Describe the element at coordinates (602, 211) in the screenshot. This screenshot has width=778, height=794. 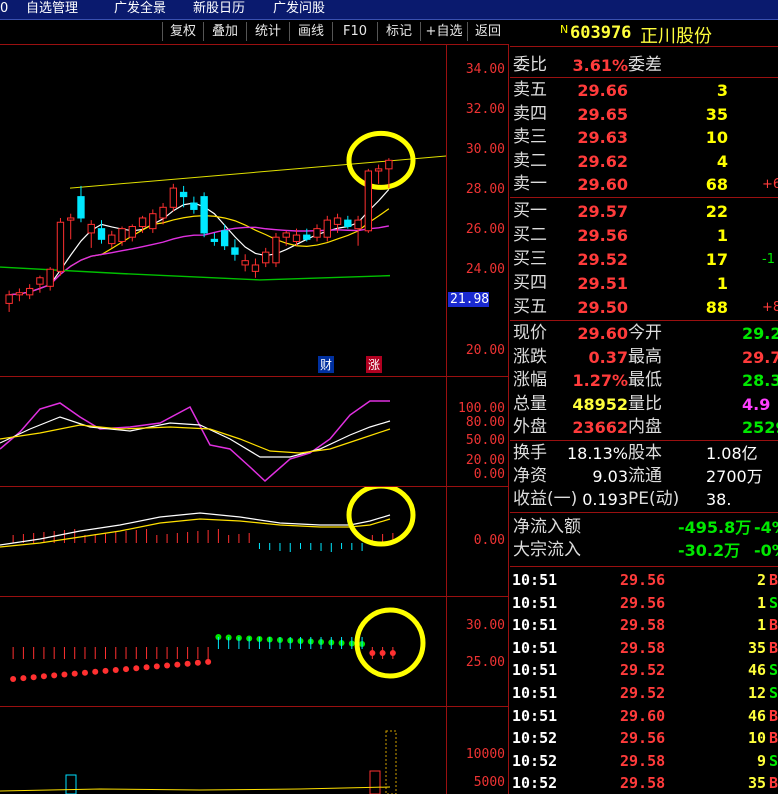
I see `bid-price: 29.57` at that location.